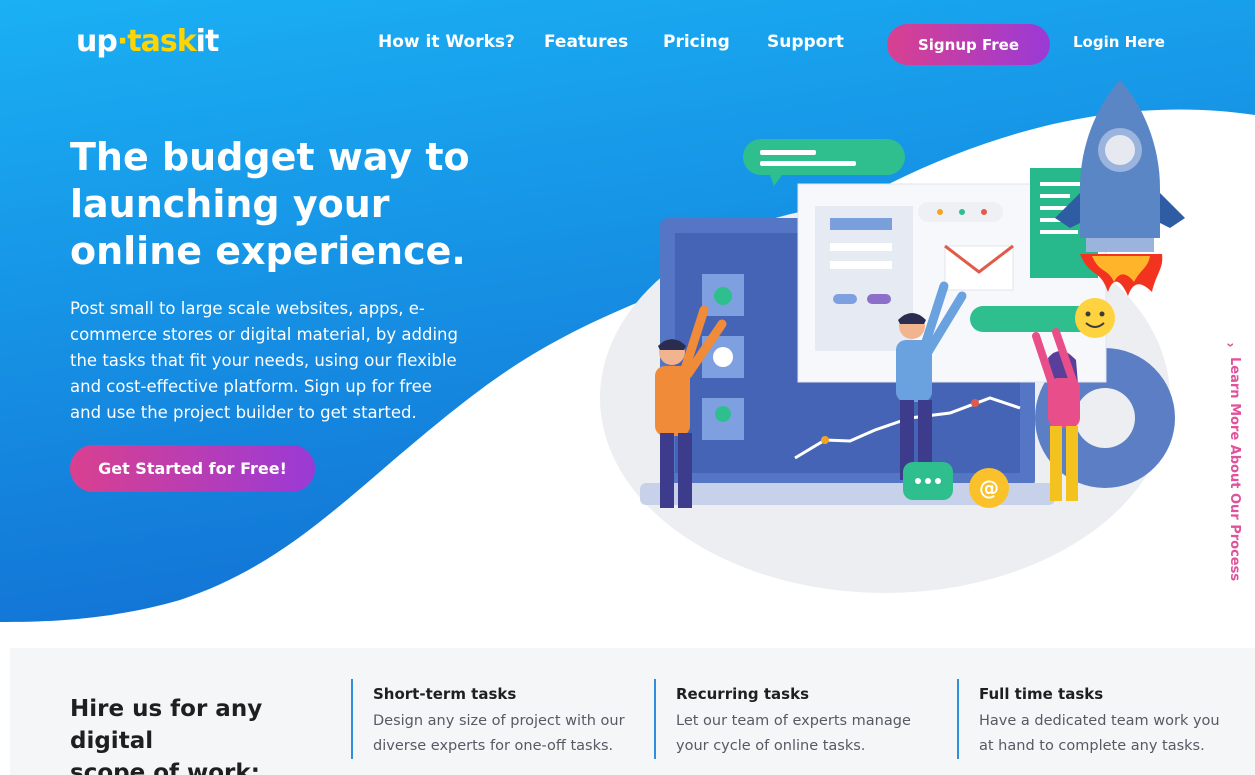 The image size is (1255, 775). What do you see at coordinates (928, 481) in the screenshot?
I see `chat-dots-icon` at bounding box center [928, 481].